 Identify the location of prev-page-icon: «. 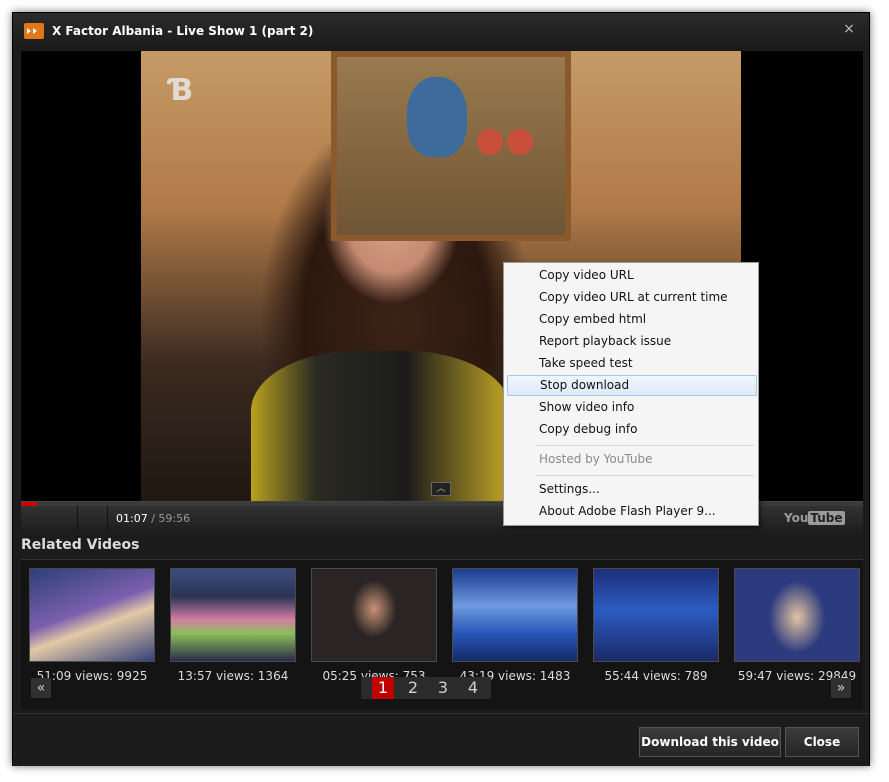
(41, 688).